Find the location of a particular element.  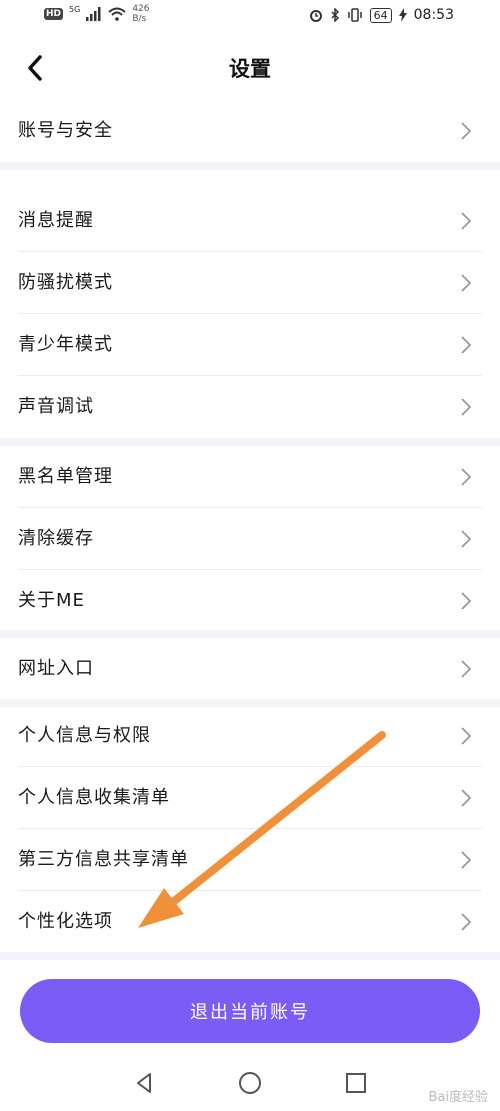

hd-badge: HD is located at coordinates (54, 14).